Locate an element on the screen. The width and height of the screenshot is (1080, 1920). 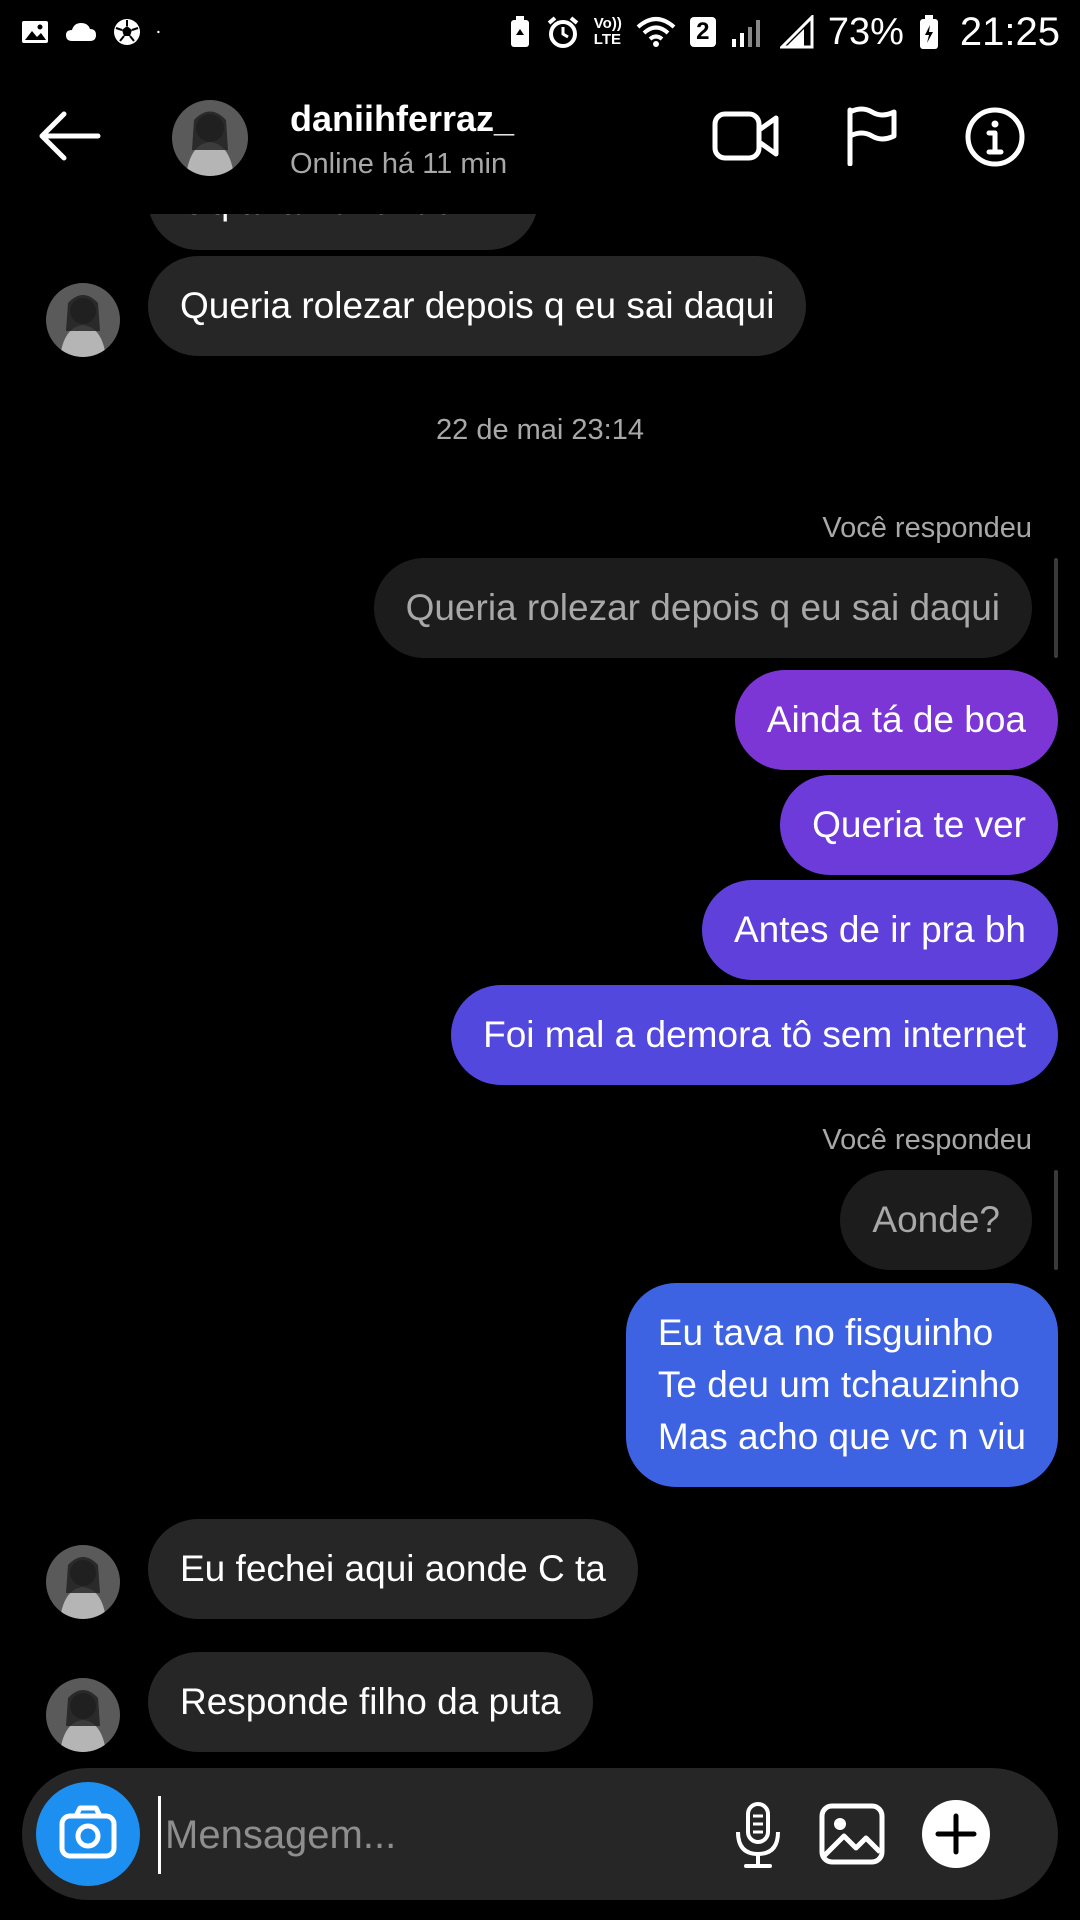
microphone-icon is located at coordinates (758, 1834).